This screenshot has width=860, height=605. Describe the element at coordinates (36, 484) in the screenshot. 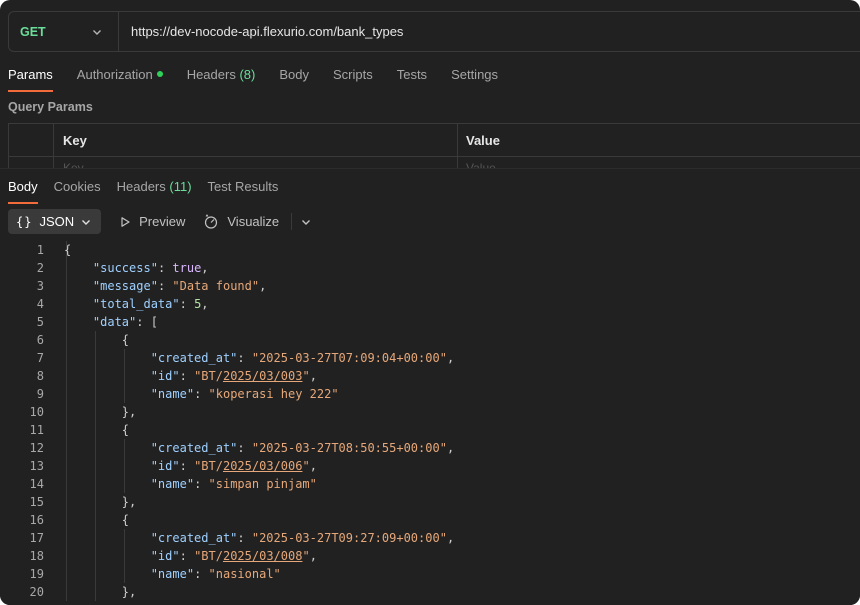

I see `line-number: 14` at that location.